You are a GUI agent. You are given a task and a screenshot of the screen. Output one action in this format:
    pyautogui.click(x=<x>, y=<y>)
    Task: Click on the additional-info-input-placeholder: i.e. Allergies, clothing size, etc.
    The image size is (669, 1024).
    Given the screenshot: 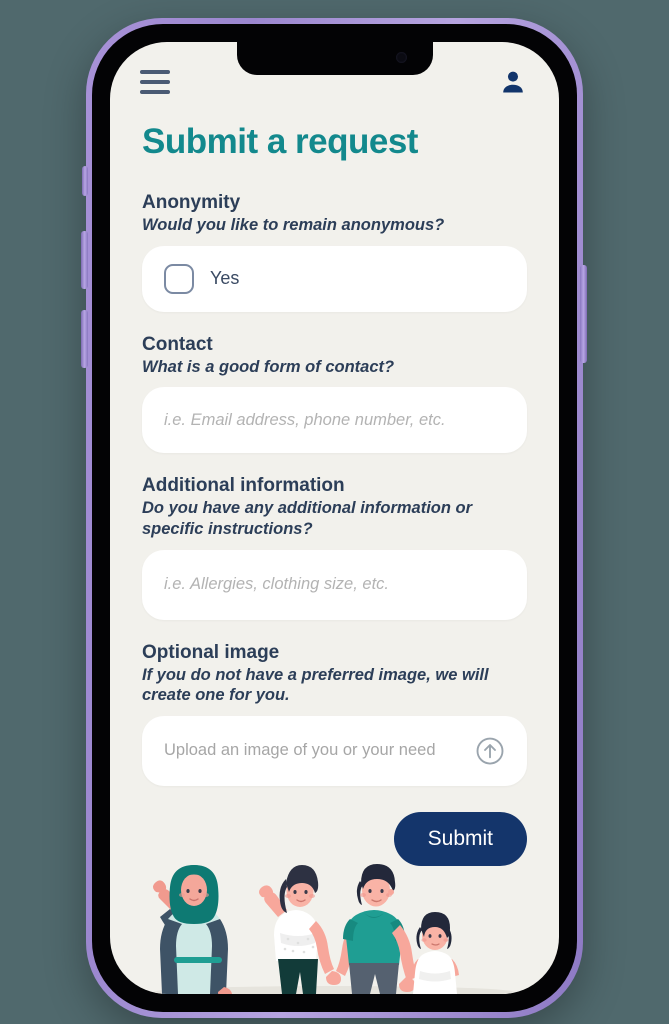 What is the action you would take?
    pyautogui.click(x=334, y=584)
    